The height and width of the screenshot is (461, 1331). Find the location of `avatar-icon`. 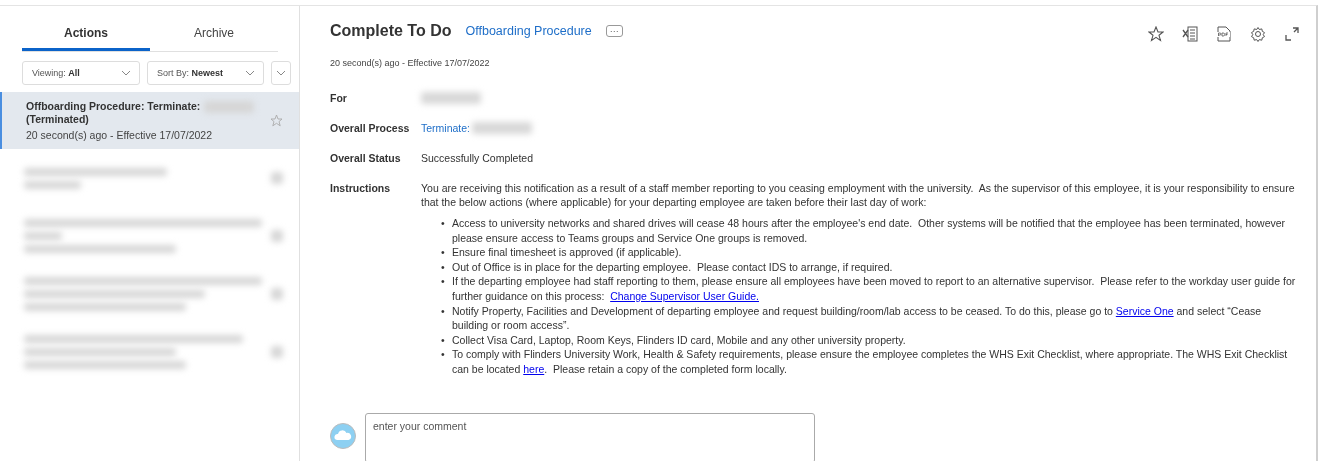

avatar-icon is located at coordinates (343, 435).